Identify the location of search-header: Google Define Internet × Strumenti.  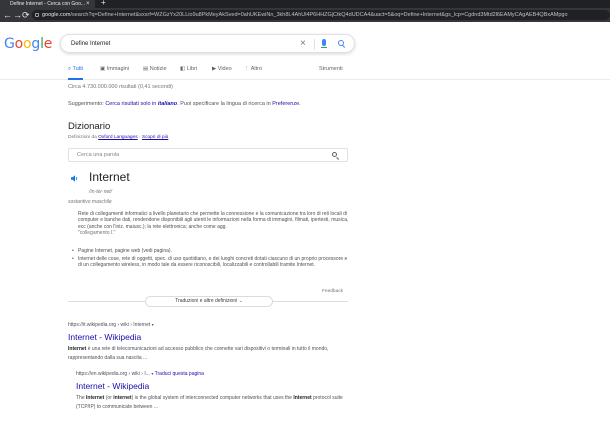
(305, 51).